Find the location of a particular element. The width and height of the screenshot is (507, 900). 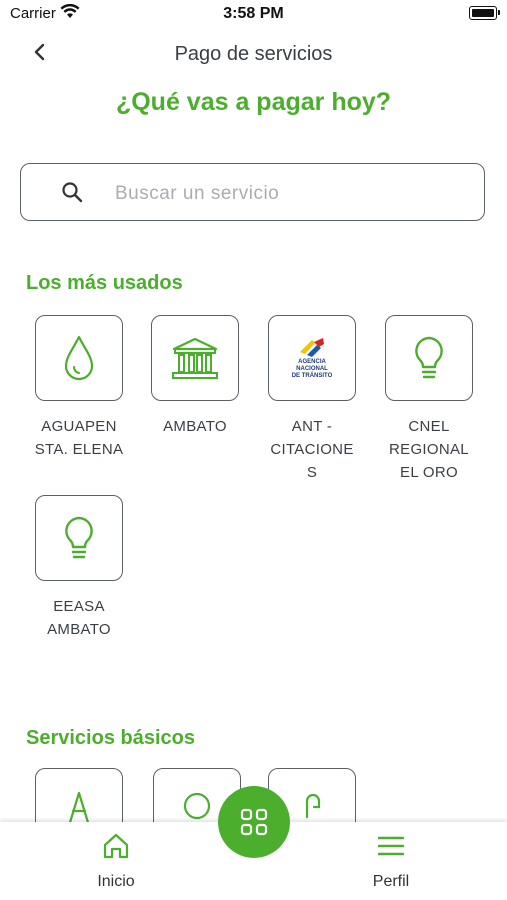

headline: ¿Qué vas a pagar hoy? is located at coordinates (253, 102).